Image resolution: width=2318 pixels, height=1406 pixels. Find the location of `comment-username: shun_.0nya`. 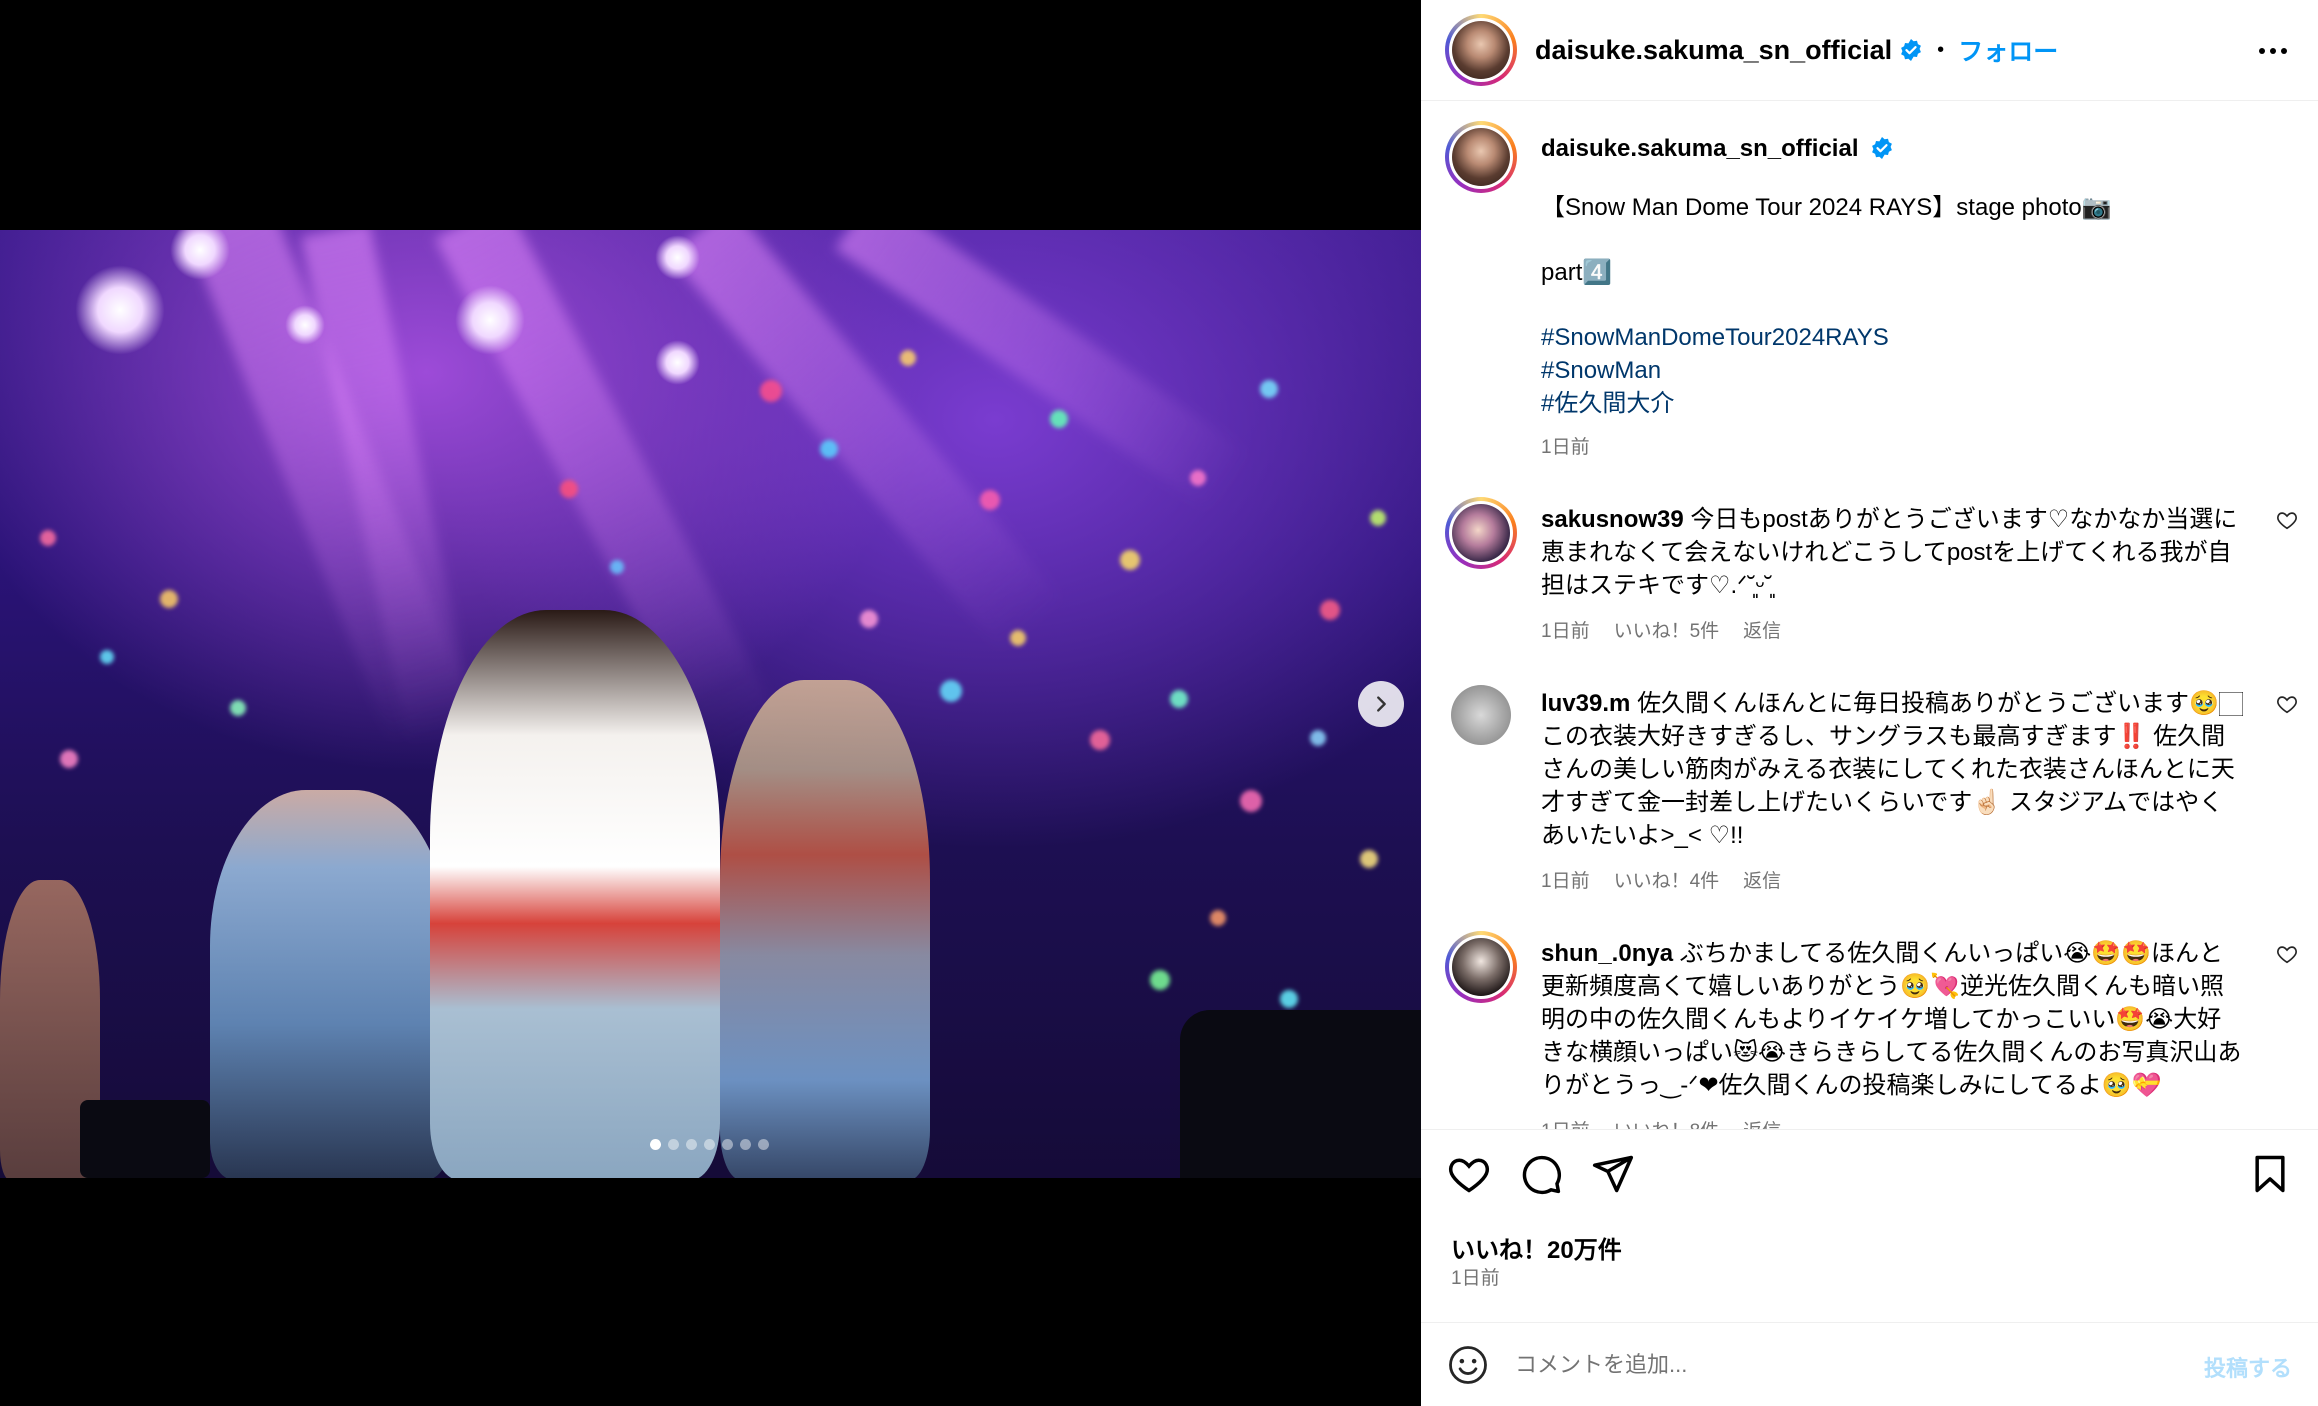

comment-username: shun_.0nya is located at coordinates (1607, 953).